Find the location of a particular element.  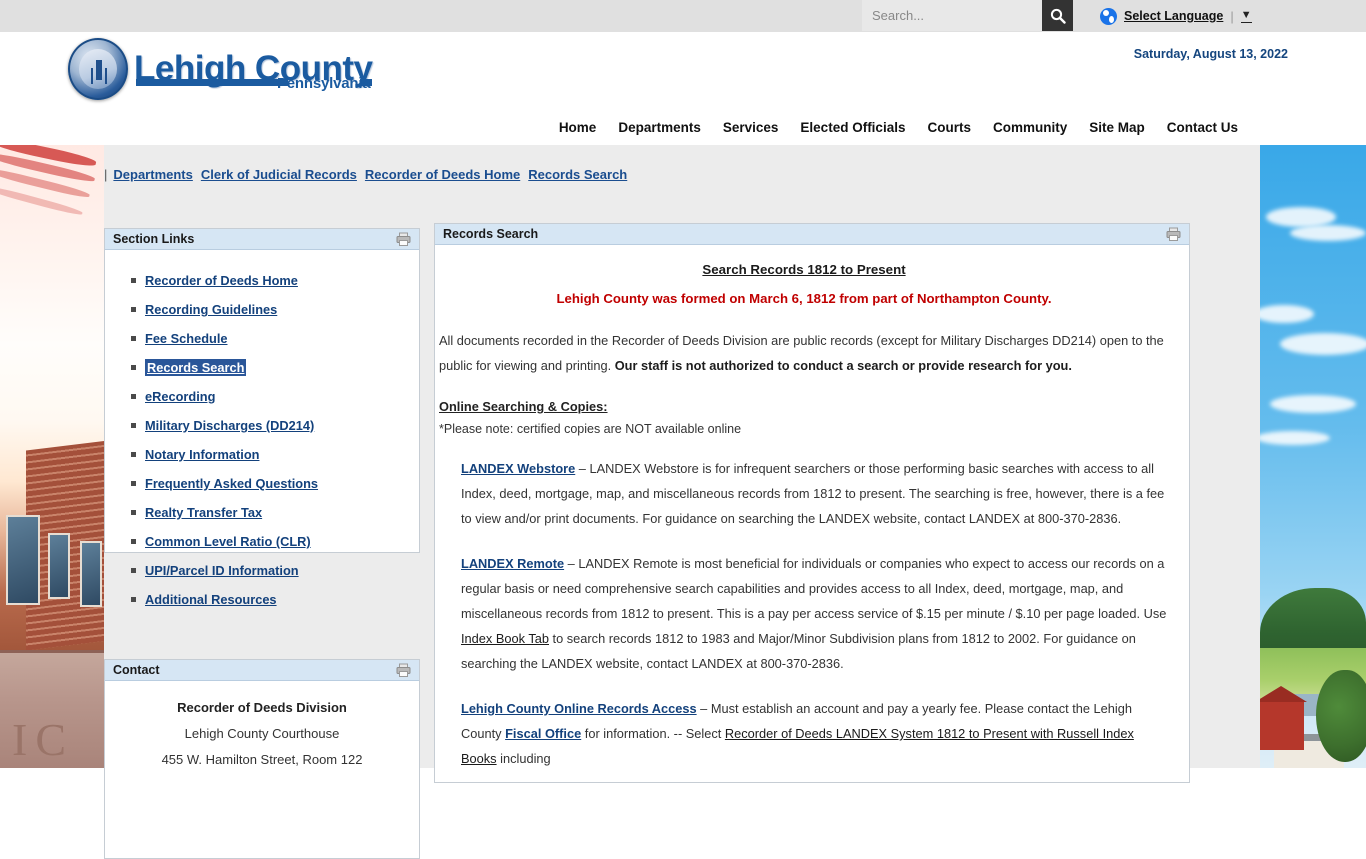

online-access-text-3: including is located at coordinates (523, 758).